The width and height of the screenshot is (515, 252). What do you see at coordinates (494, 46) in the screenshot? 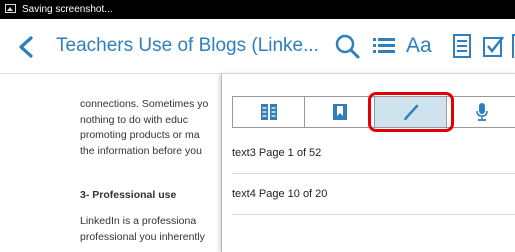
I see `annotate-icon` at bounding box center [494, 46].